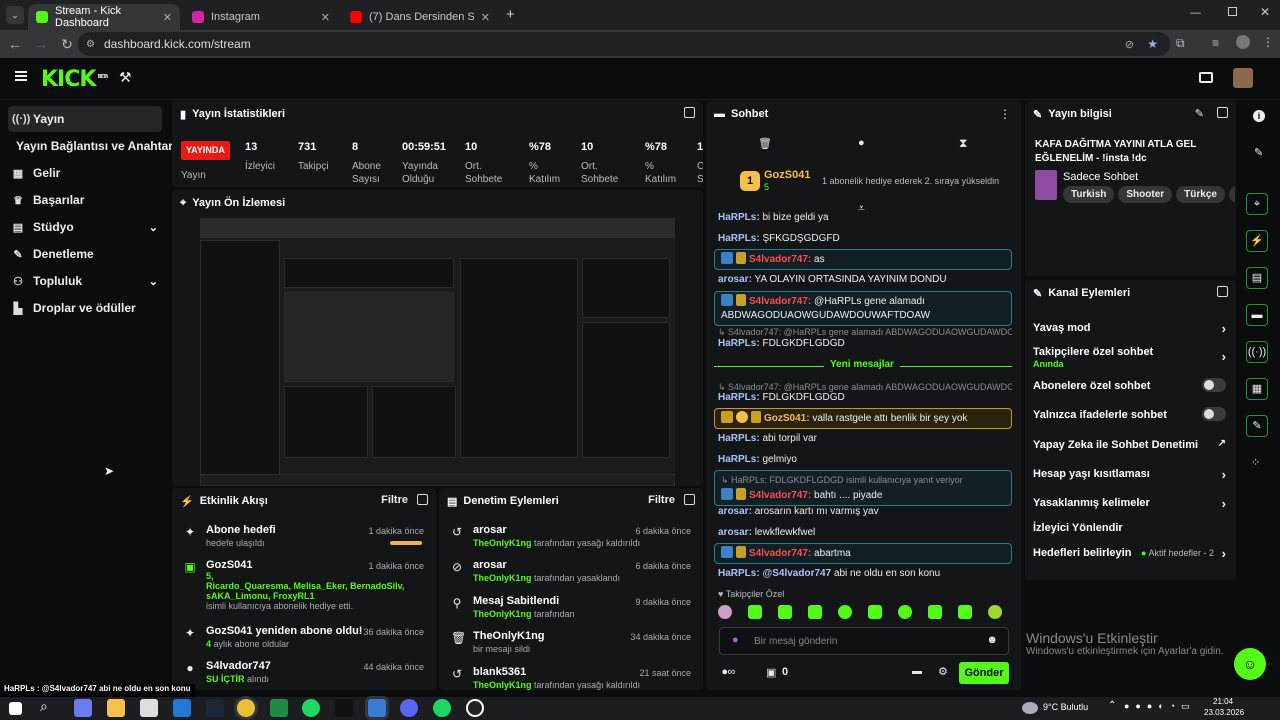 This screenshot has height=720, width=1280. Describe the element at coordinates (85, 308) in the screenshot. I see `sidebar-item-drops: ▙ Droplar ve ödüller` at that location.